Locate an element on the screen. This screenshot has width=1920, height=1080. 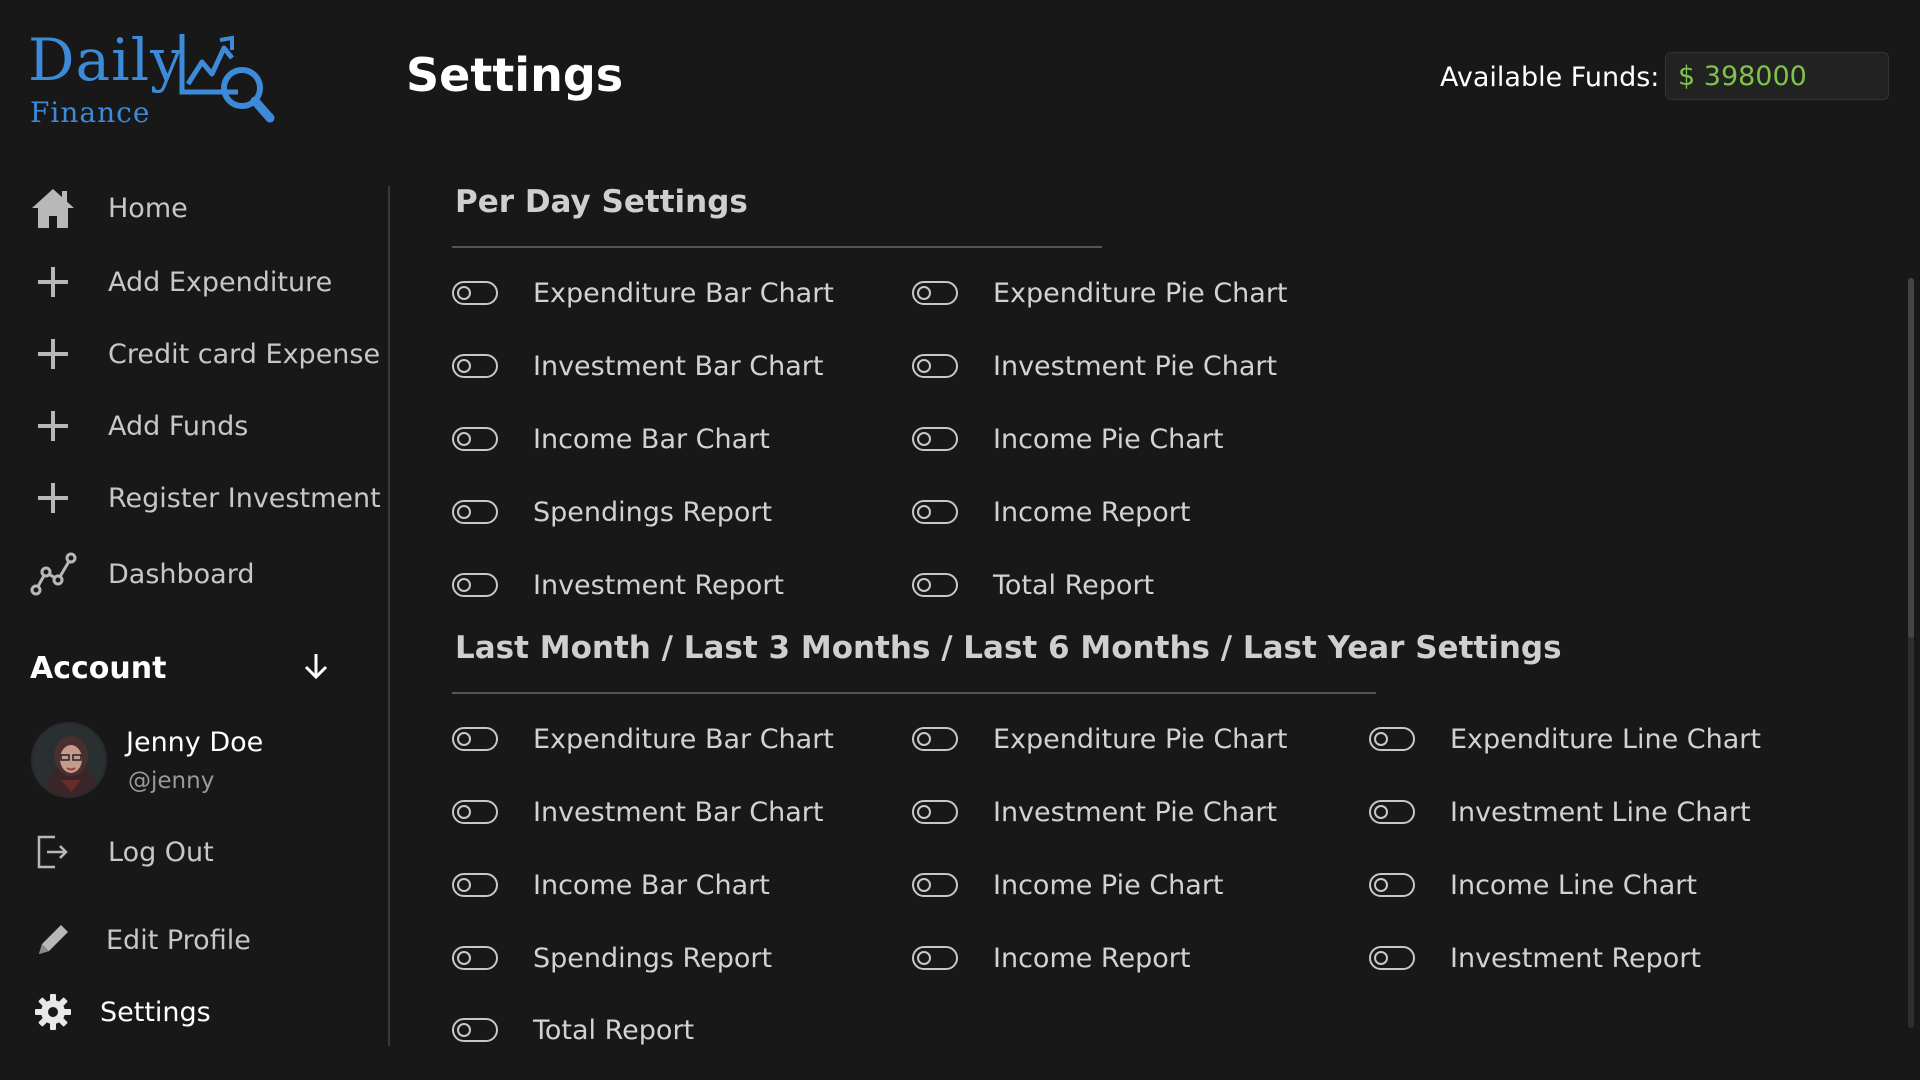
toggle-per-day-income-bar-chart: Income Bar Chart is located at coordinates (611, 439).